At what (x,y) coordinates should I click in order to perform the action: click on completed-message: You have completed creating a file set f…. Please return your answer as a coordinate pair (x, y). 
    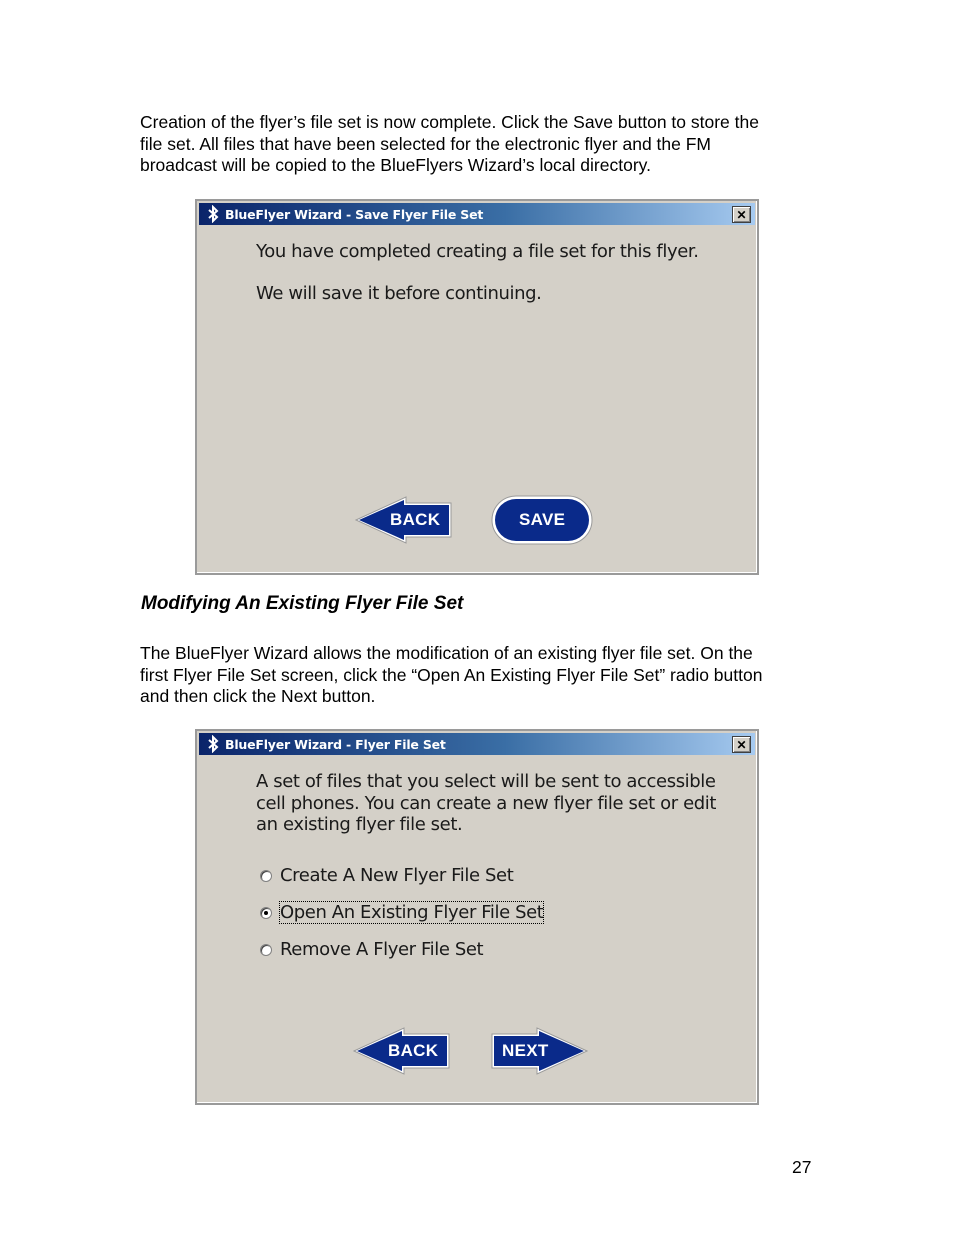
    Looking at the image, I should click on (477, 251).